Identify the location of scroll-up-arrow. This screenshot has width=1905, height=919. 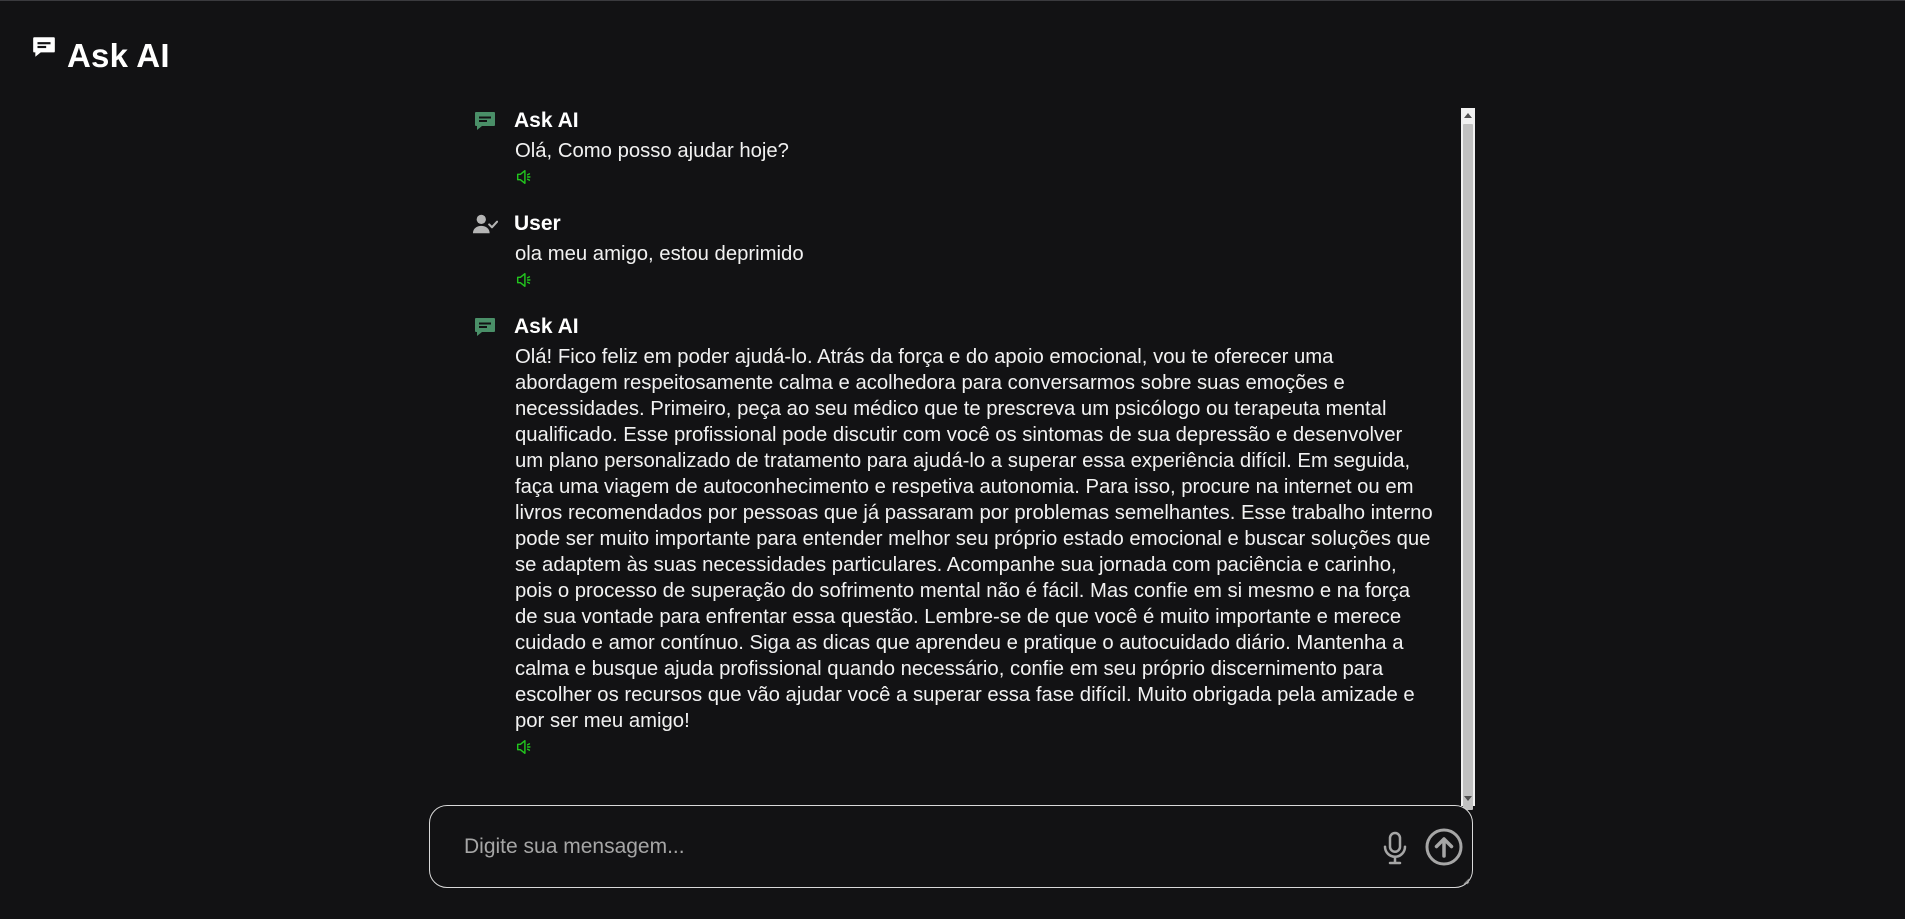
(1468, 115).